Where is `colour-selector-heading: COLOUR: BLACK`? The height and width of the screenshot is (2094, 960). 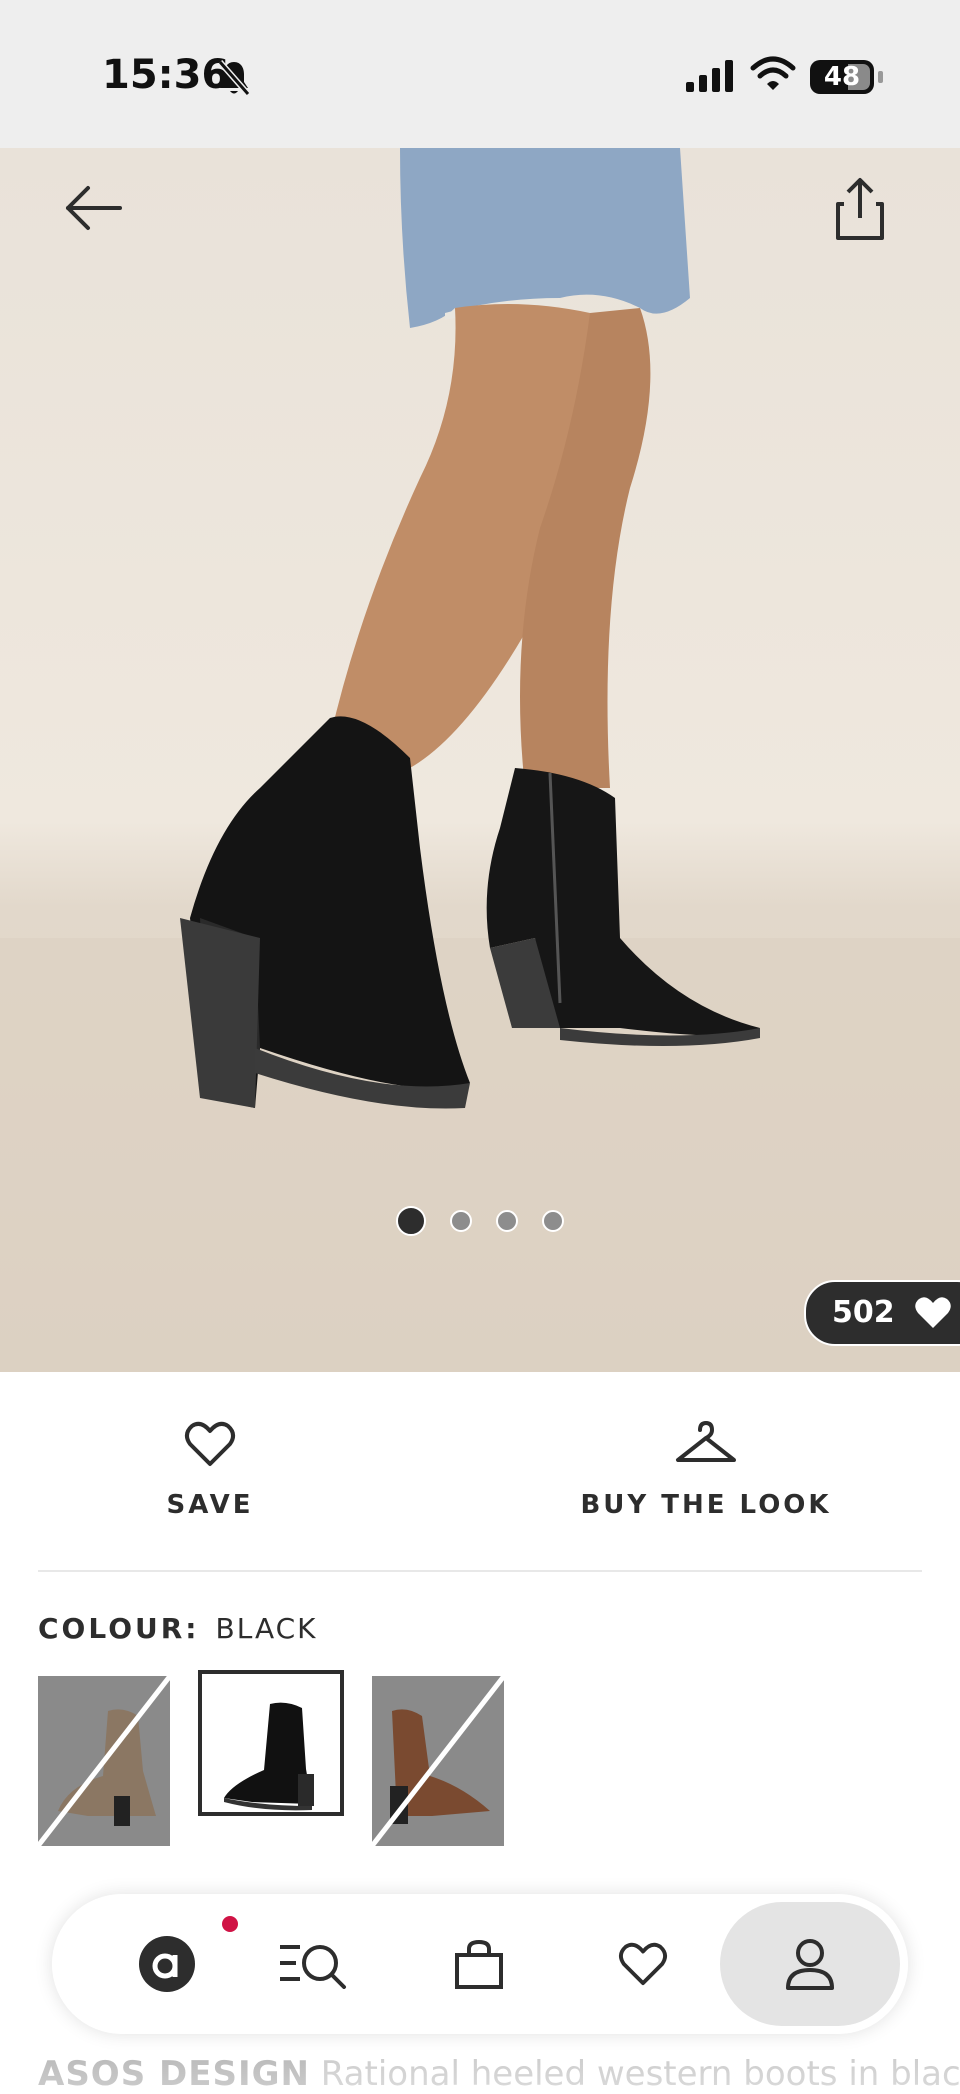 colour-selector-heading: COLOUR: BLACK is located at coordinates (178, 1628).